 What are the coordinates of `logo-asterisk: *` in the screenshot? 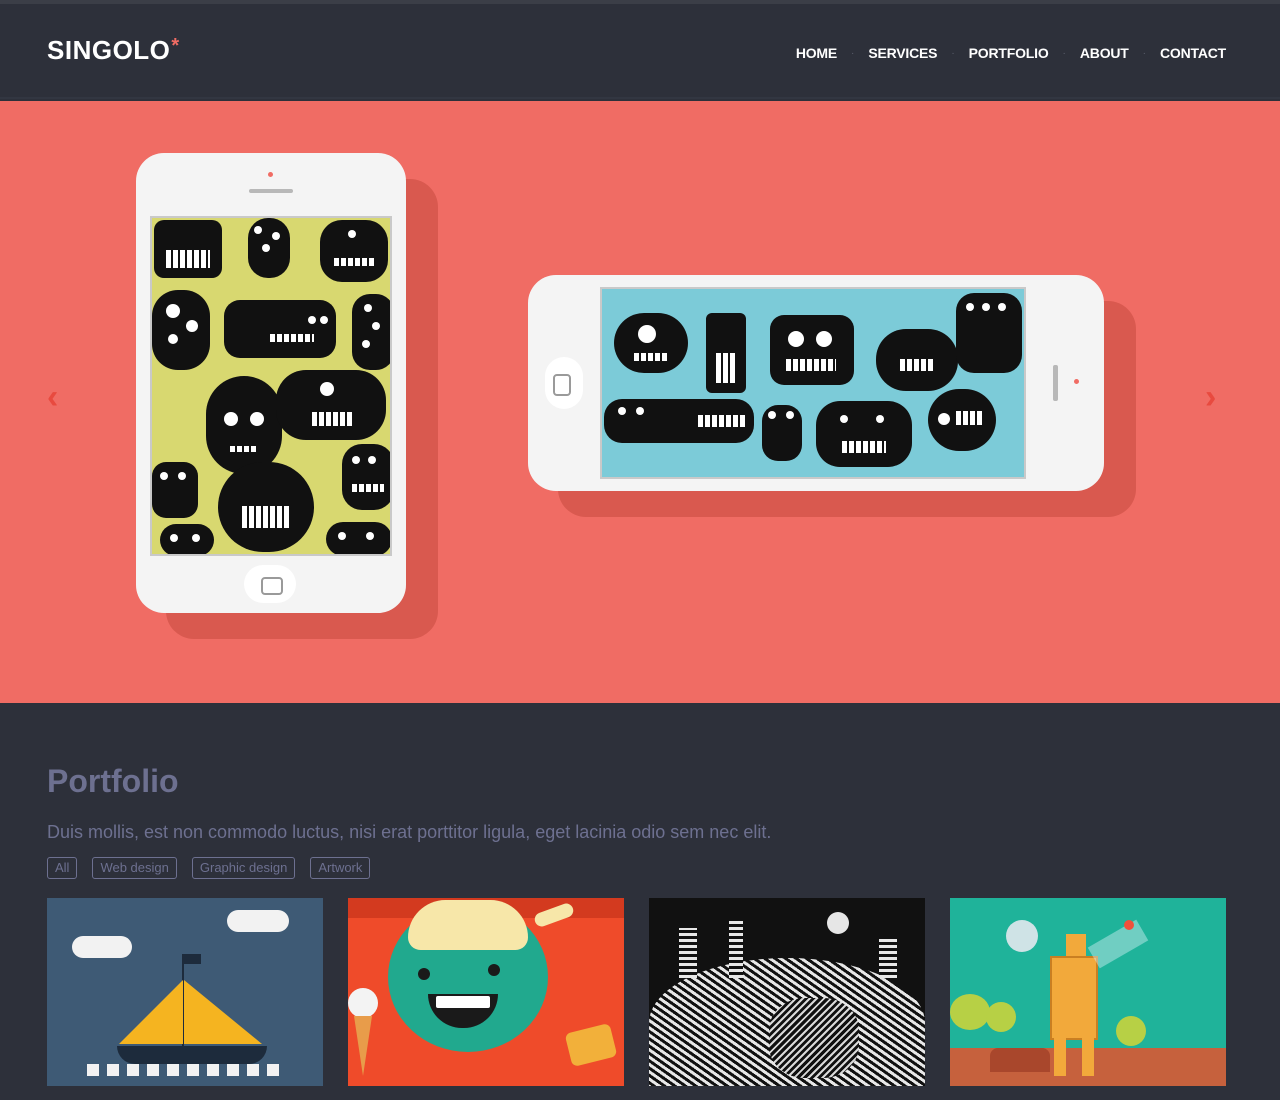 It's located at (175, 46).